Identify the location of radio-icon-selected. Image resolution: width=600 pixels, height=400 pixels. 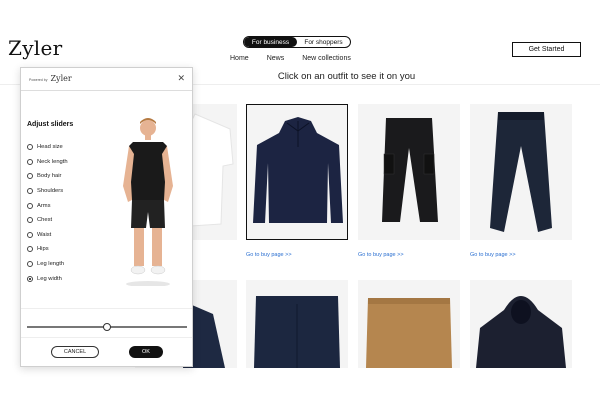
(30, 278).